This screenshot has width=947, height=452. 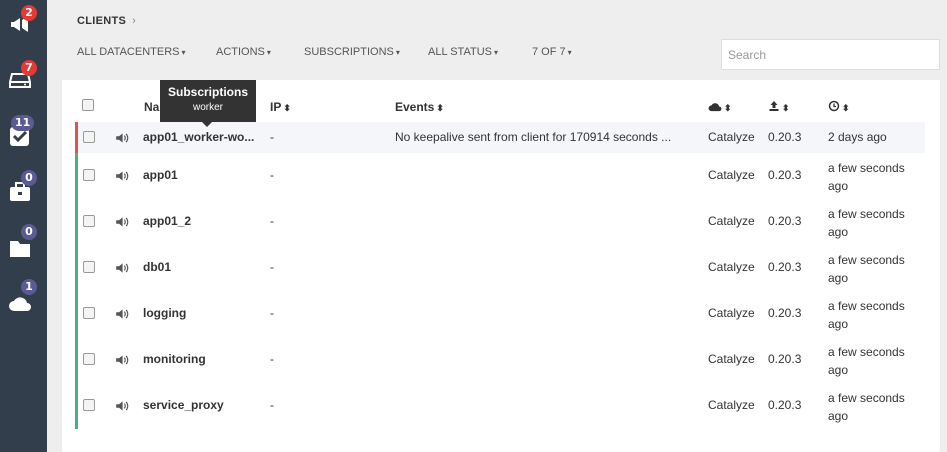 I want to click on select-all-checkbox, so click(x=88, y=105).